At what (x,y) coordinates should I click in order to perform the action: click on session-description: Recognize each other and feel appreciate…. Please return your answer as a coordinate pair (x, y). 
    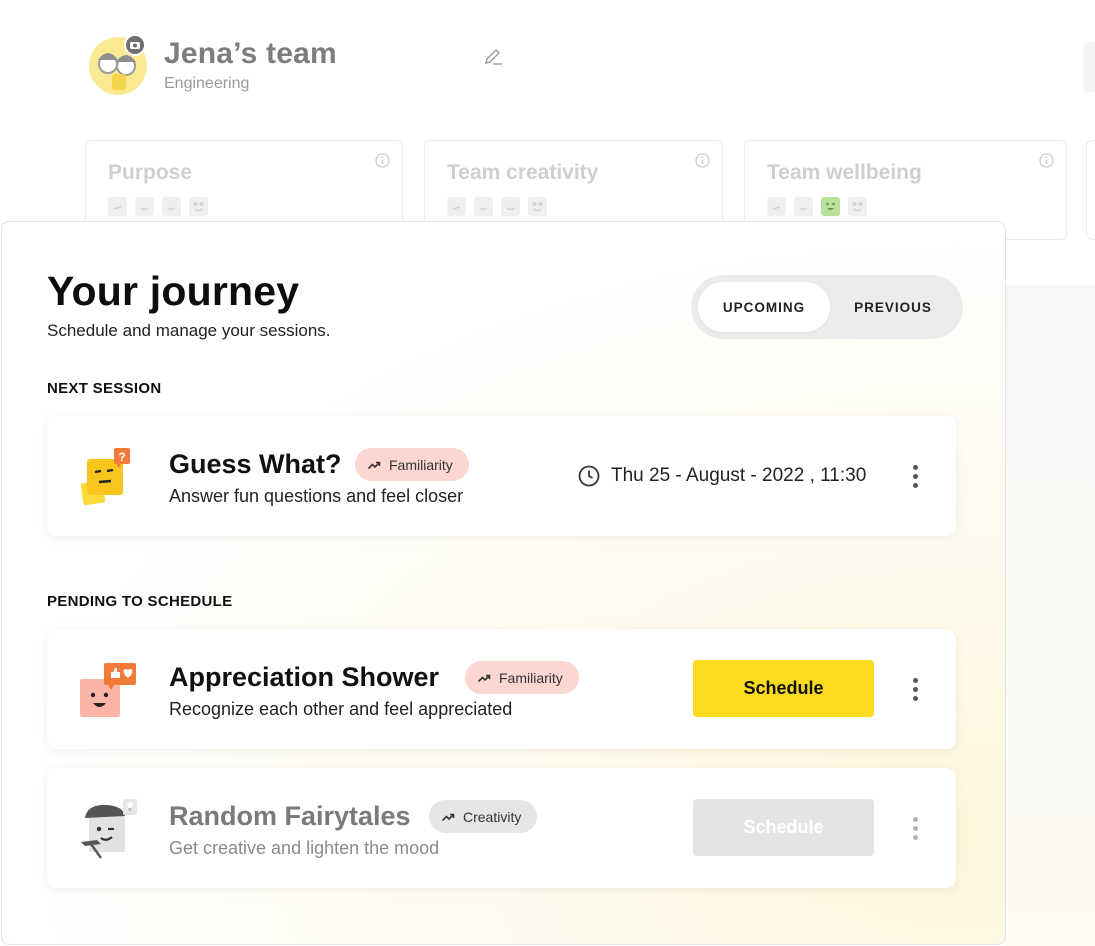
    Looking at the image, I should click on (341, 709).